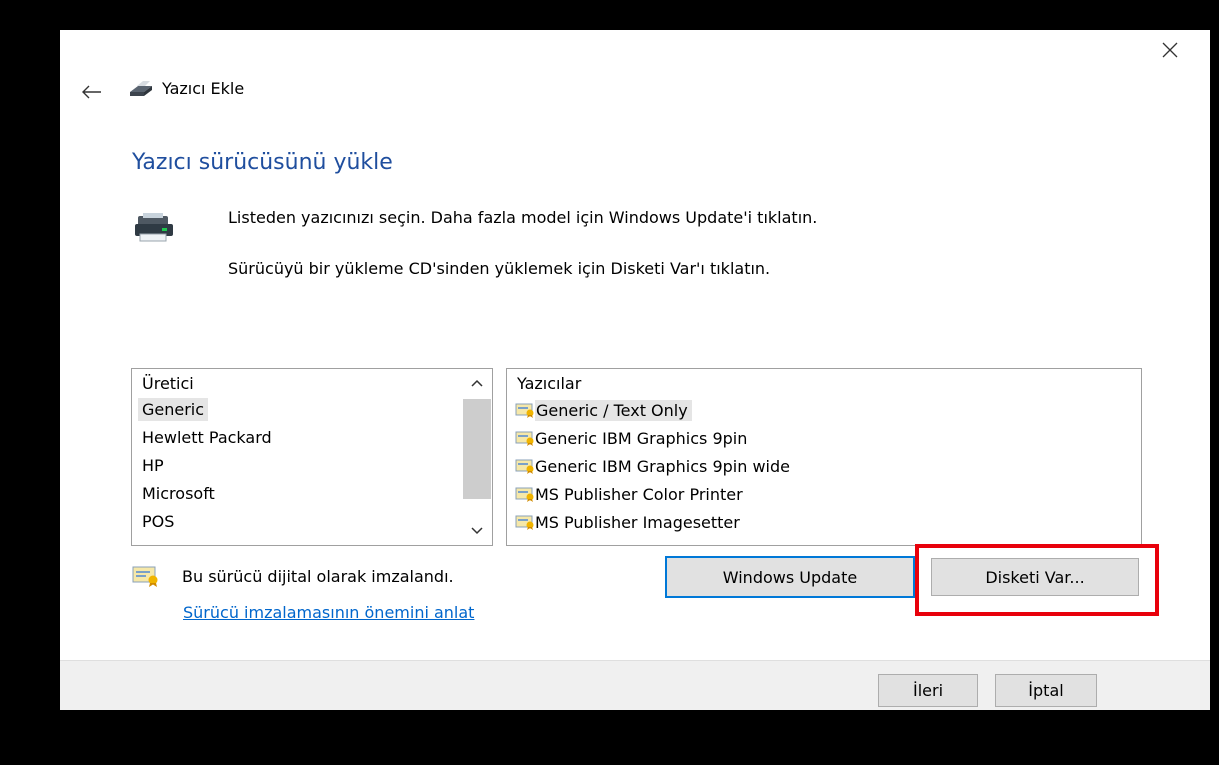  Describe the element at coordinates (824, 438) in the screenshot. I see `printer-item: Generic IBM Graphics 9pin` at that location.